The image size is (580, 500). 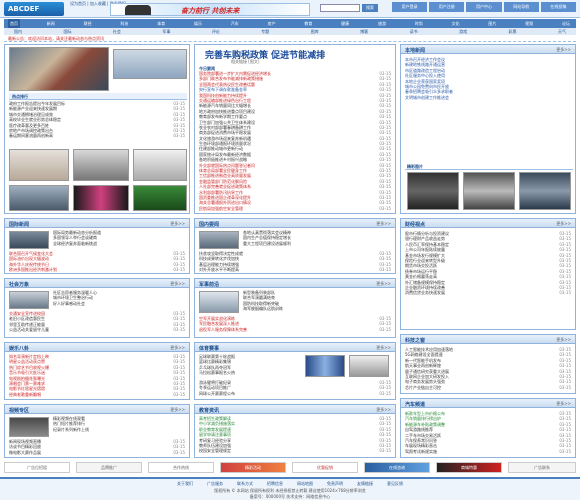 I want to click on nav-item-fashion: 时尚, so click(x=419, y=23).